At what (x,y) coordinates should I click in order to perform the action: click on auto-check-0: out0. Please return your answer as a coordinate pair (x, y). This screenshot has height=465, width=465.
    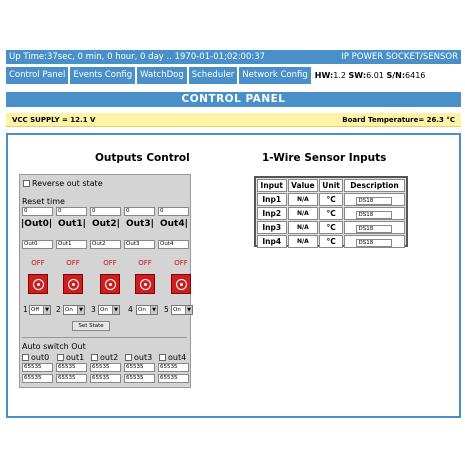
    Looking at the image, I should click on (35, 357).